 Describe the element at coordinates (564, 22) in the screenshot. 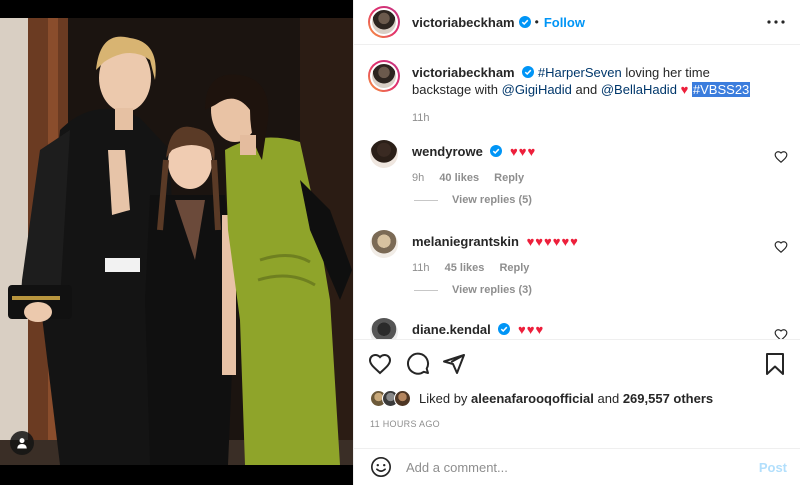

I see `follow-button: Follow` at that location.